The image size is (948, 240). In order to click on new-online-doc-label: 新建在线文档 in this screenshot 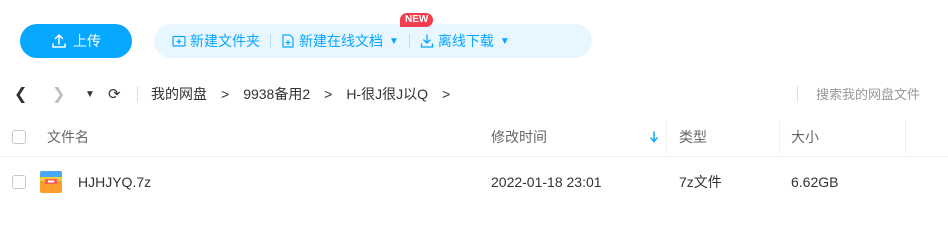, I will do `click(341, 41)`.